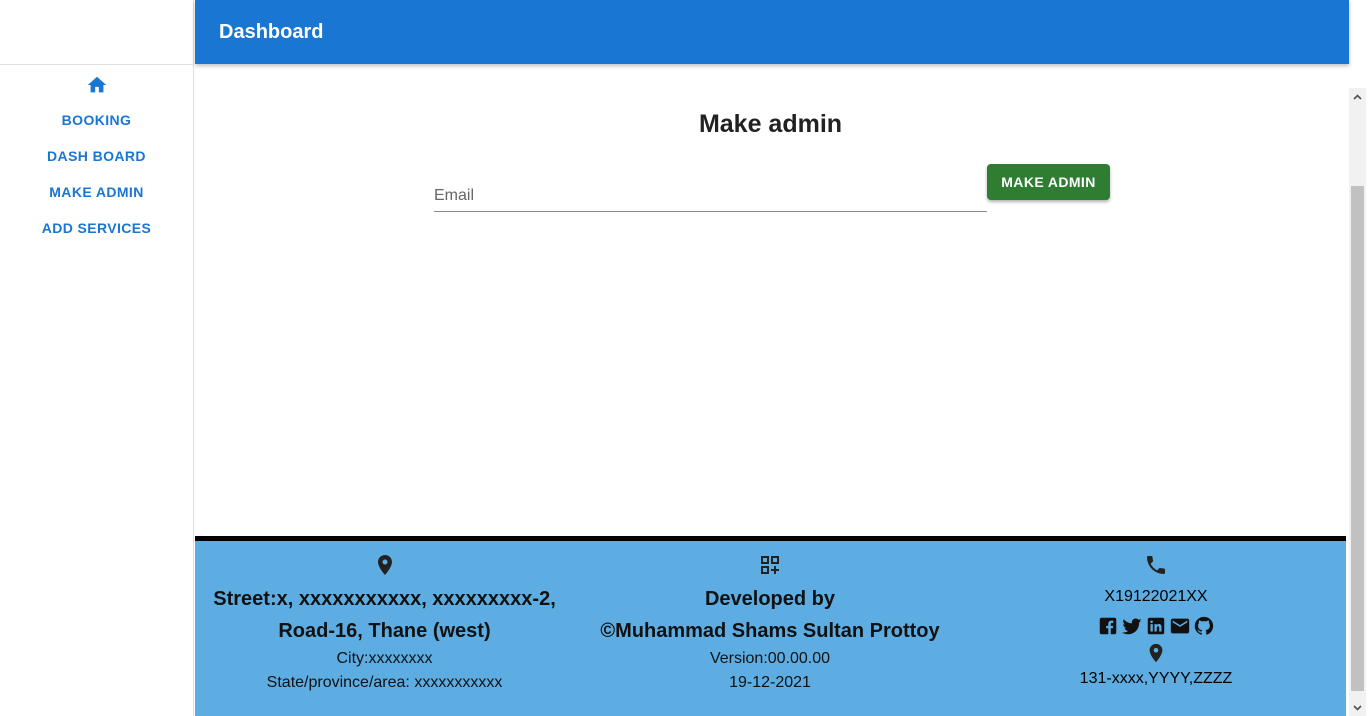  What do you see at coordinates (770, 565) in the screenshot?
I see `qr-code-icon` at bounding box center [770, 565].